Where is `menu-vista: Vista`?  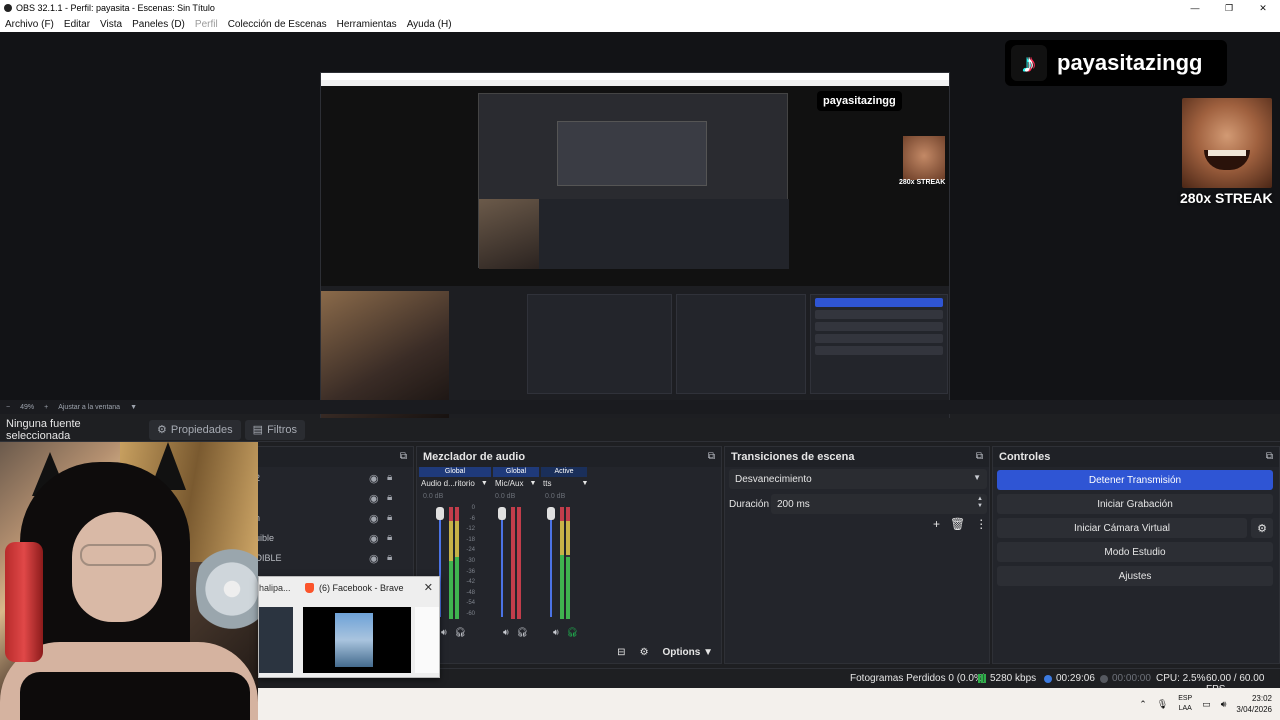 menu-vista: Vista is located at coordinates (111, 24).